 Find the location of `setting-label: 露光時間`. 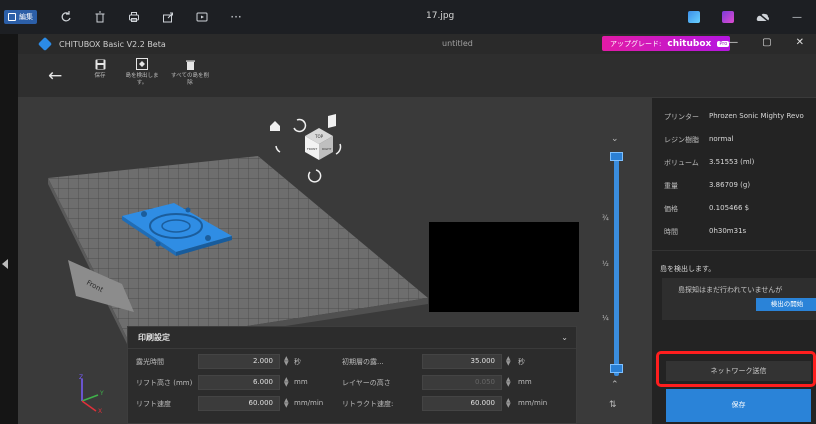

setting-label: 露光時間 is located at coordinates (150, 362).